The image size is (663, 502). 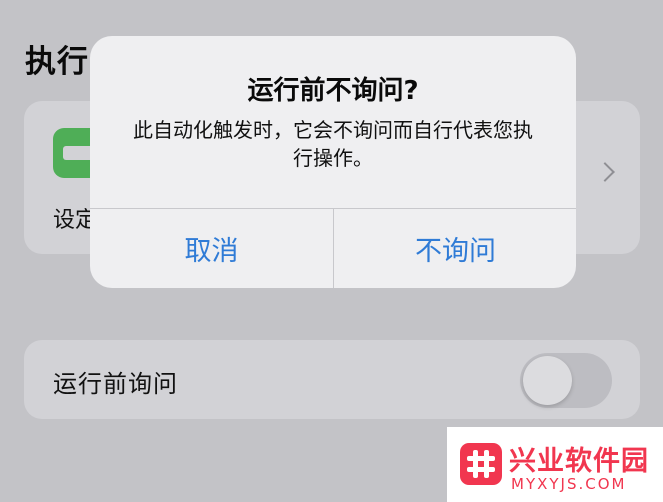 What do you see at coordinates (455, 248) in the screenshot?
I see `dont-ask-button: 不询问` at bounding box center [455, 248].